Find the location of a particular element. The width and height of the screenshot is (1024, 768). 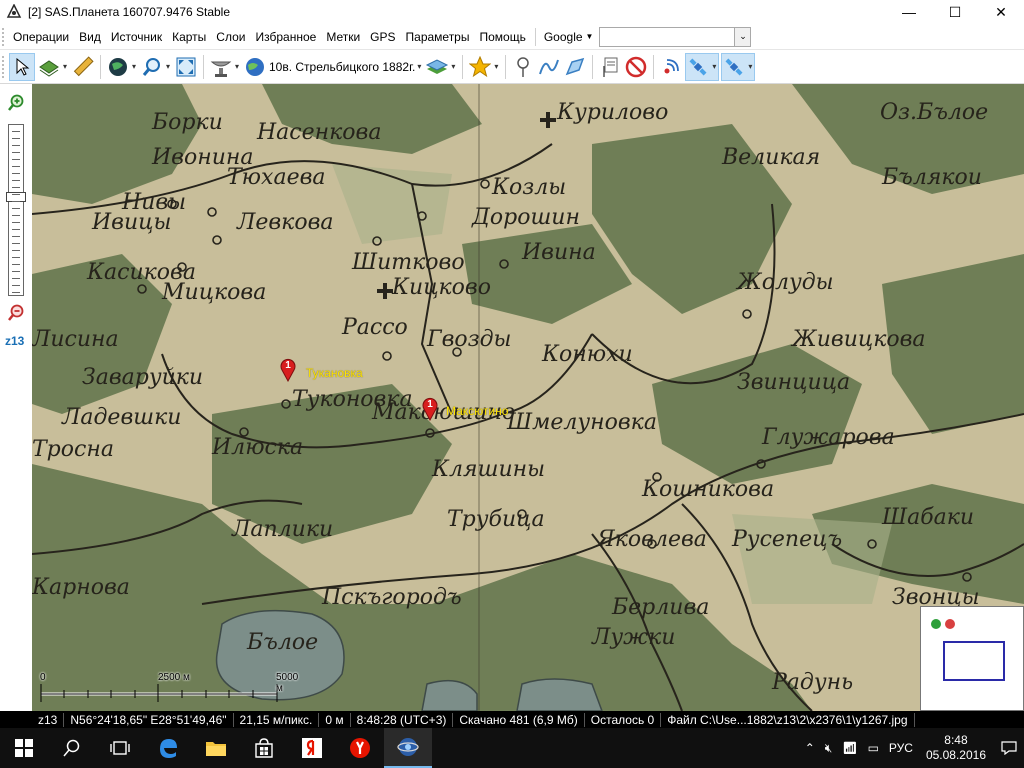

globe-dark-icon is located at coordinates (118, 66).